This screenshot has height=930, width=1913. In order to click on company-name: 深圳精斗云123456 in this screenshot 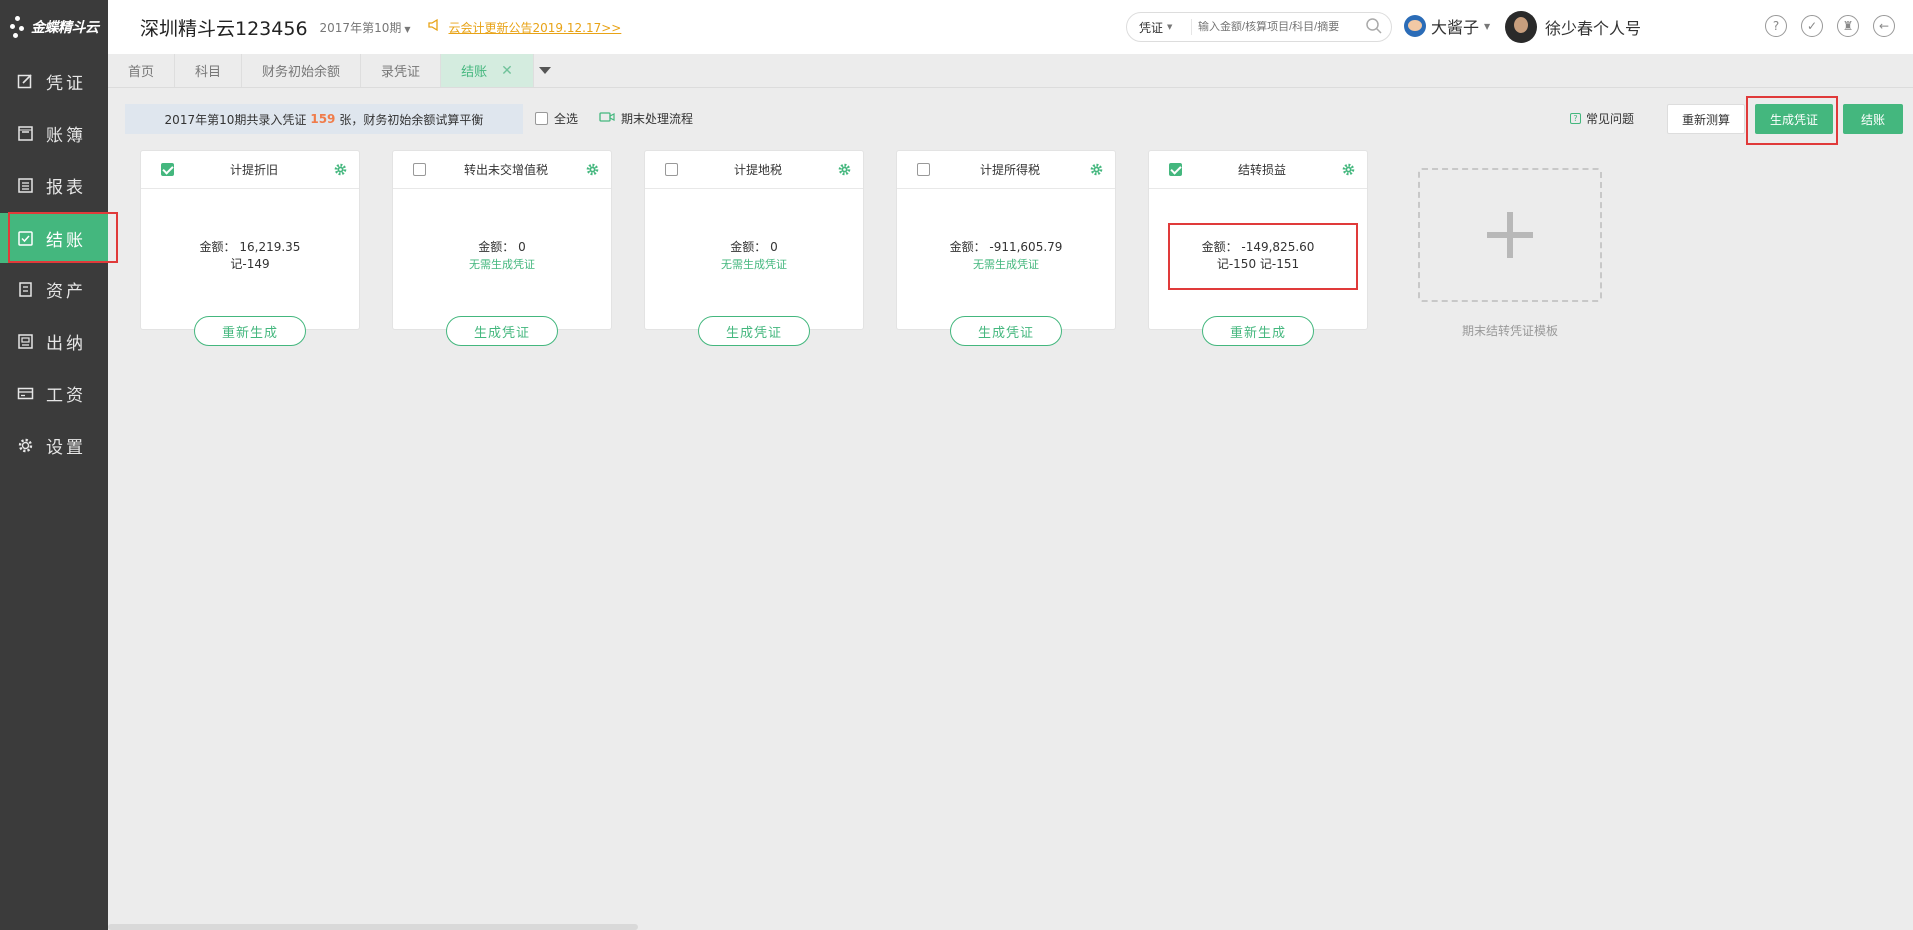, I will do `click(224, 27)`.